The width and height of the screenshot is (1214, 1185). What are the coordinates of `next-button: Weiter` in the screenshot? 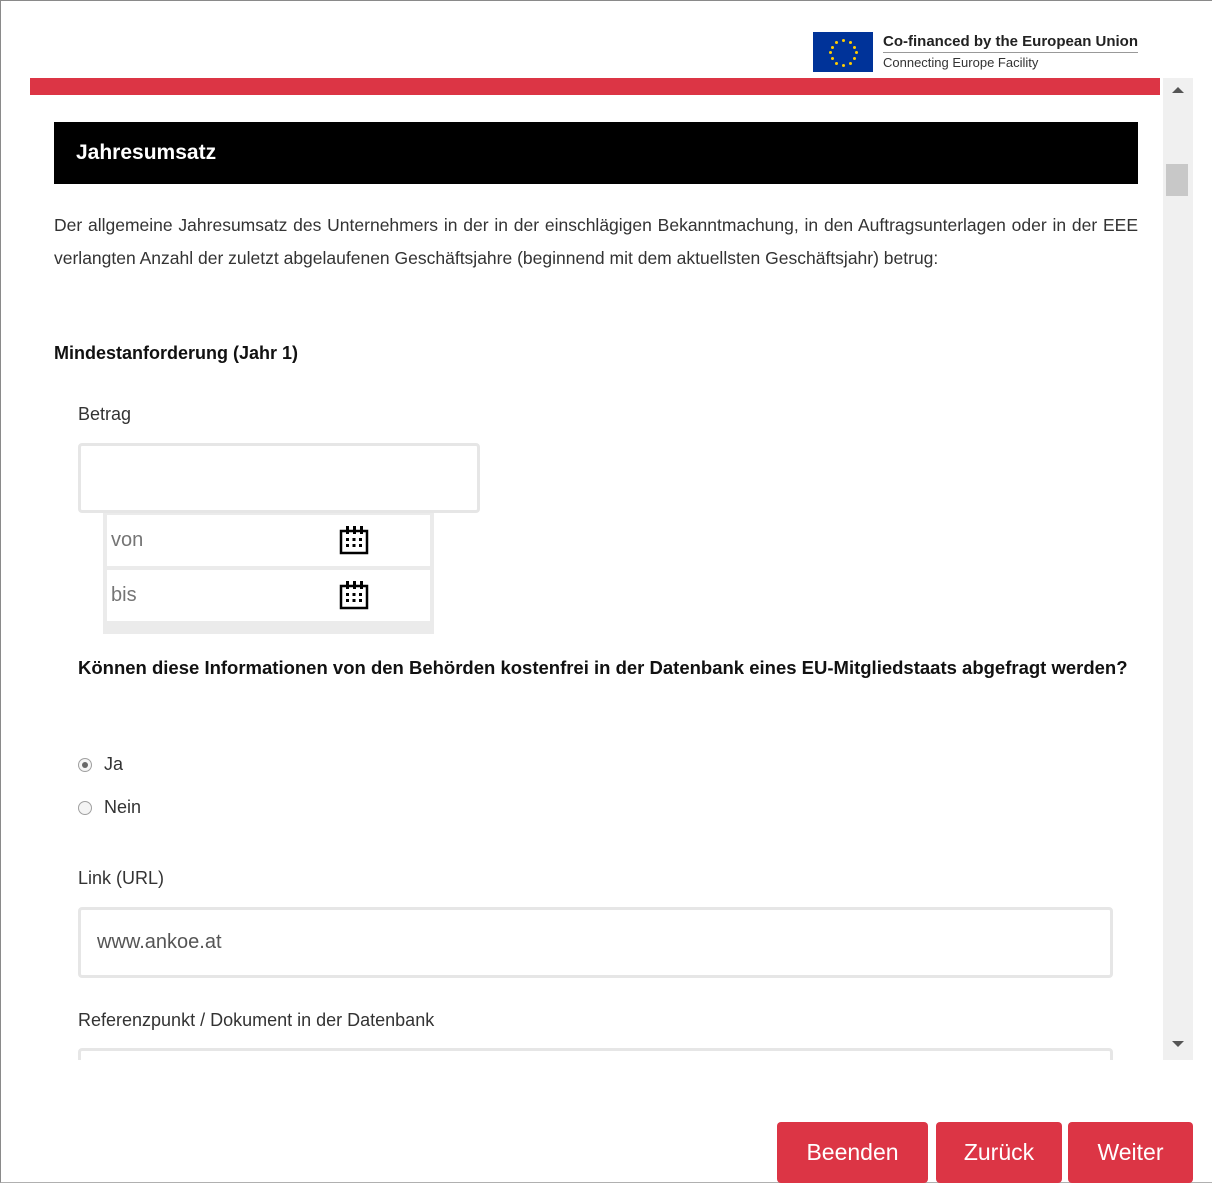 It's located at (1130, 1152).